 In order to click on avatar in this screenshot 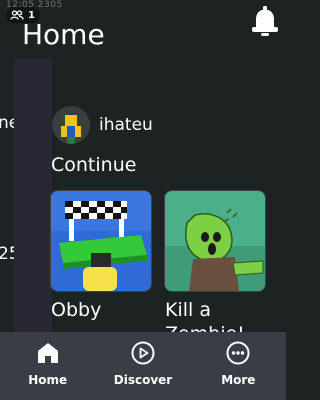, I will do `click(71, 125)`.